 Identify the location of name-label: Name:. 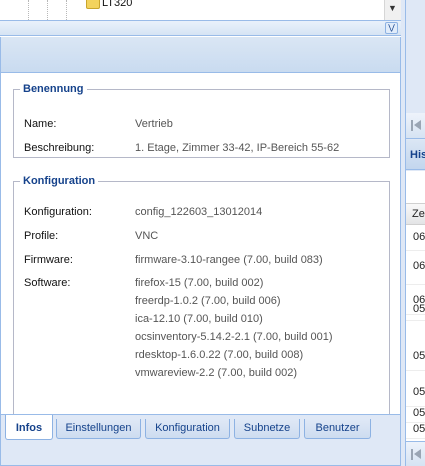
(40, 124).